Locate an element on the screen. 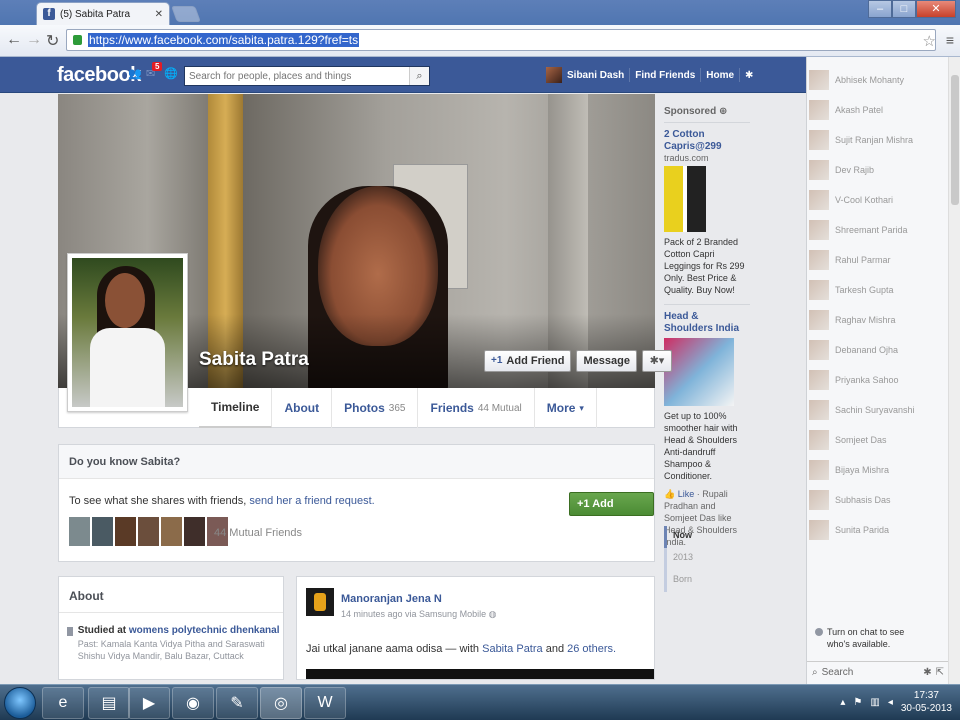 Image resolution: width=960 pixels, height=720 pixels. reload-icon: ↻ is located at coordinates (52, 41).